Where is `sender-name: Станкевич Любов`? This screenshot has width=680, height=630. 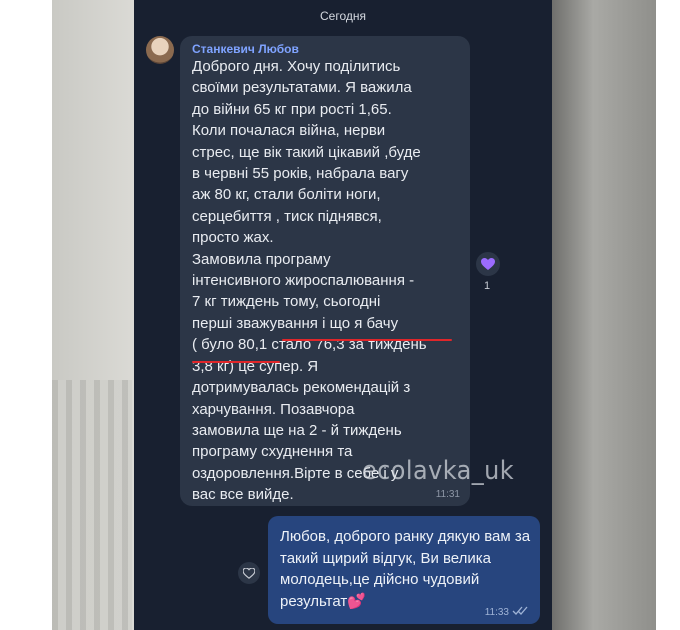
sender-name: Станкевич Любов is located at coordinates (245, 49).